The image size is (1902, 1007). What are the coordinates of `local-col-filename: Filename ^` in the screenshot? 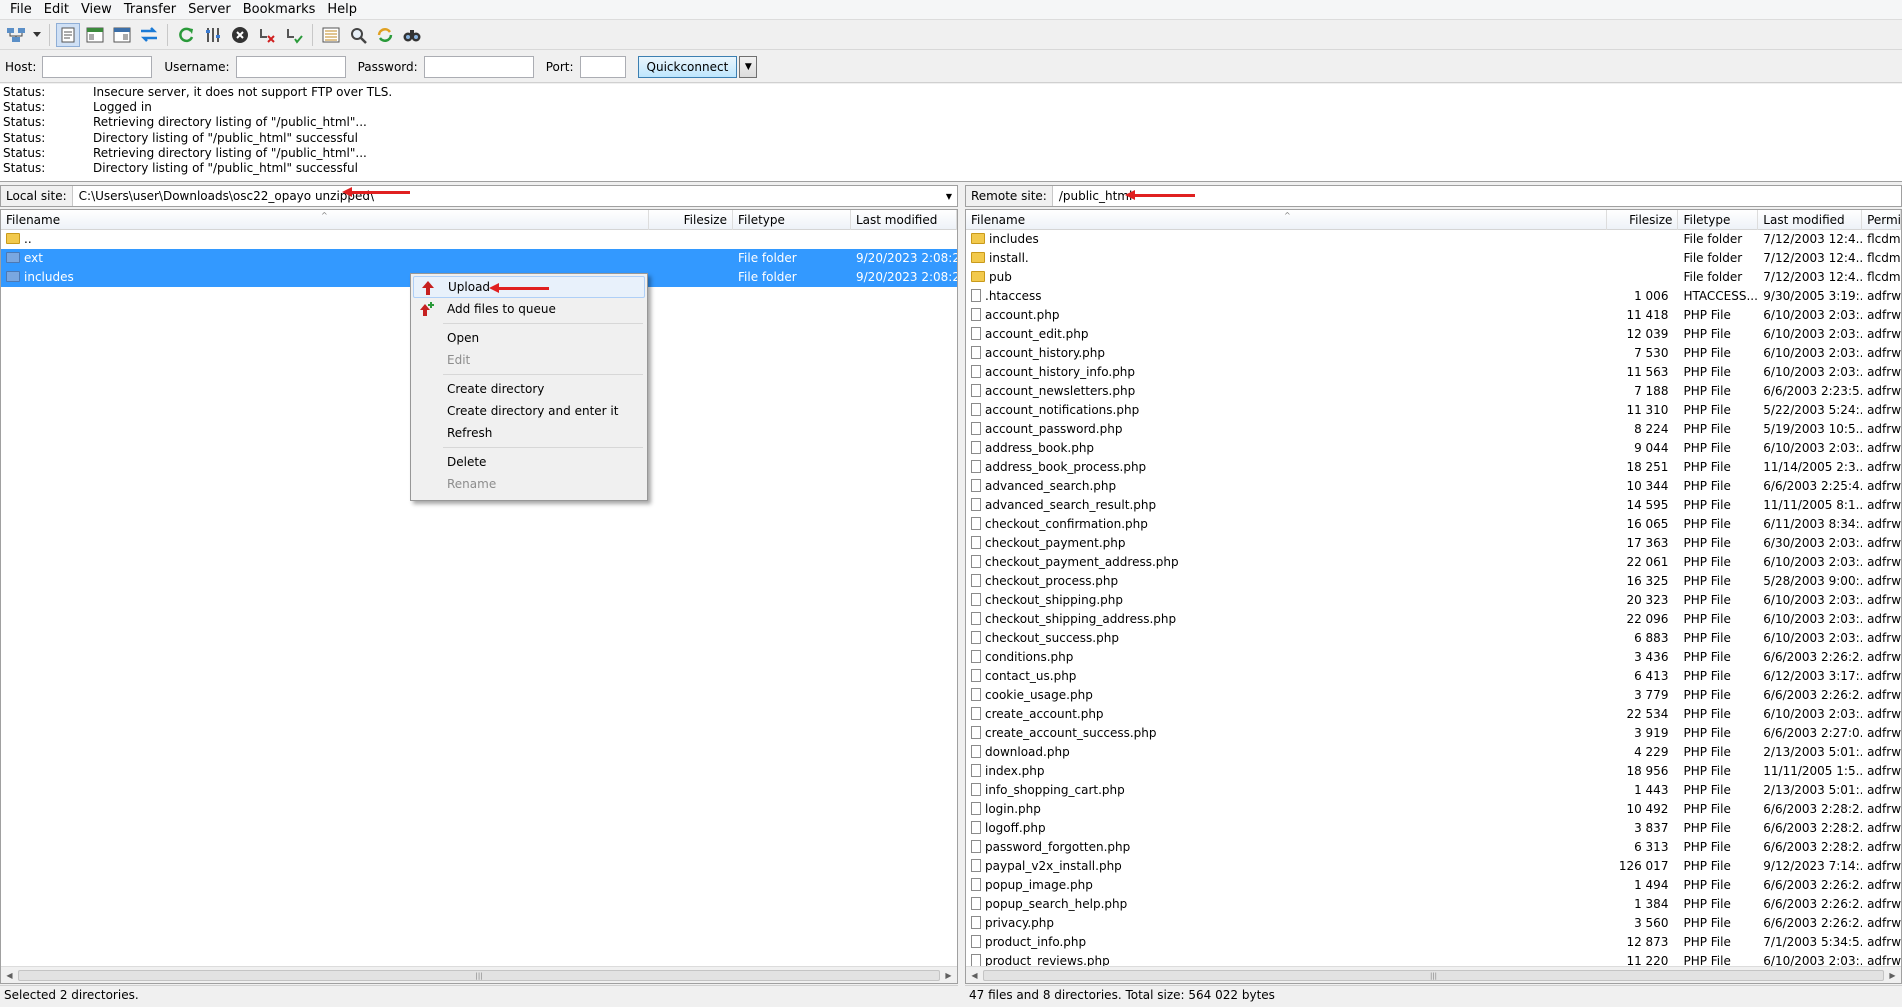 It's located at (325, 220).